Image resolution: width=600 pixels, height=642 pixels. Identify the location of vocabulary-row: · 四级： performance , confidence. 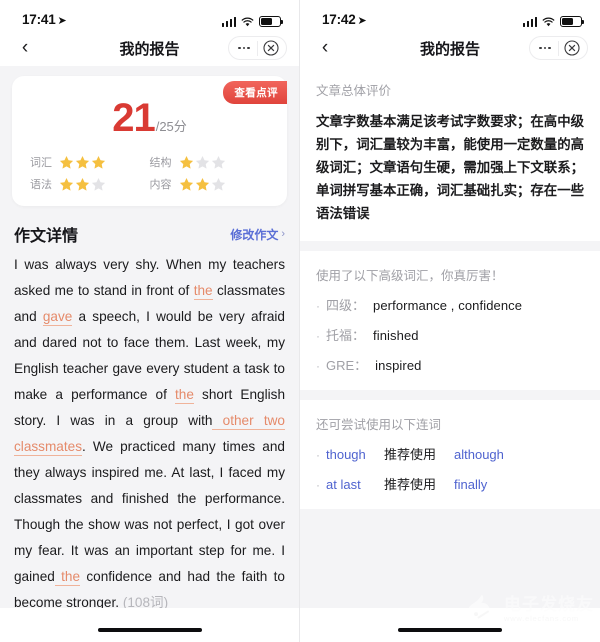
(450, 304).